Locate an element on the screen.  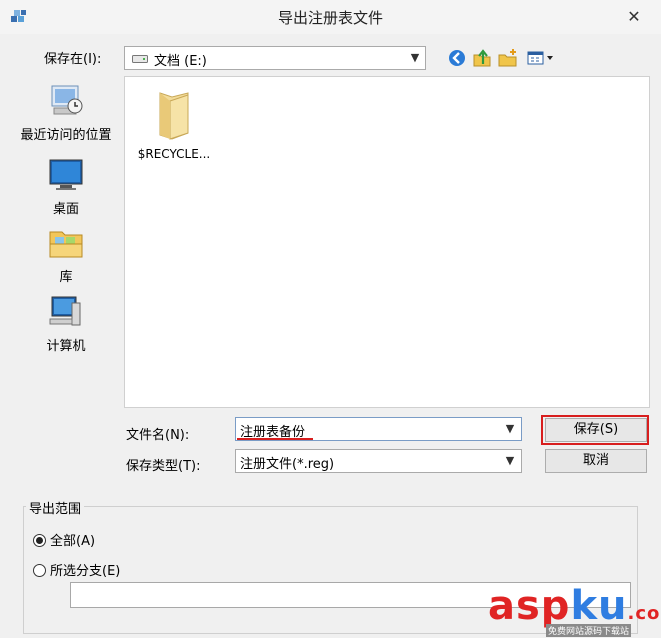
place-desktop: 桌面 is located at coordinates (66, 186).